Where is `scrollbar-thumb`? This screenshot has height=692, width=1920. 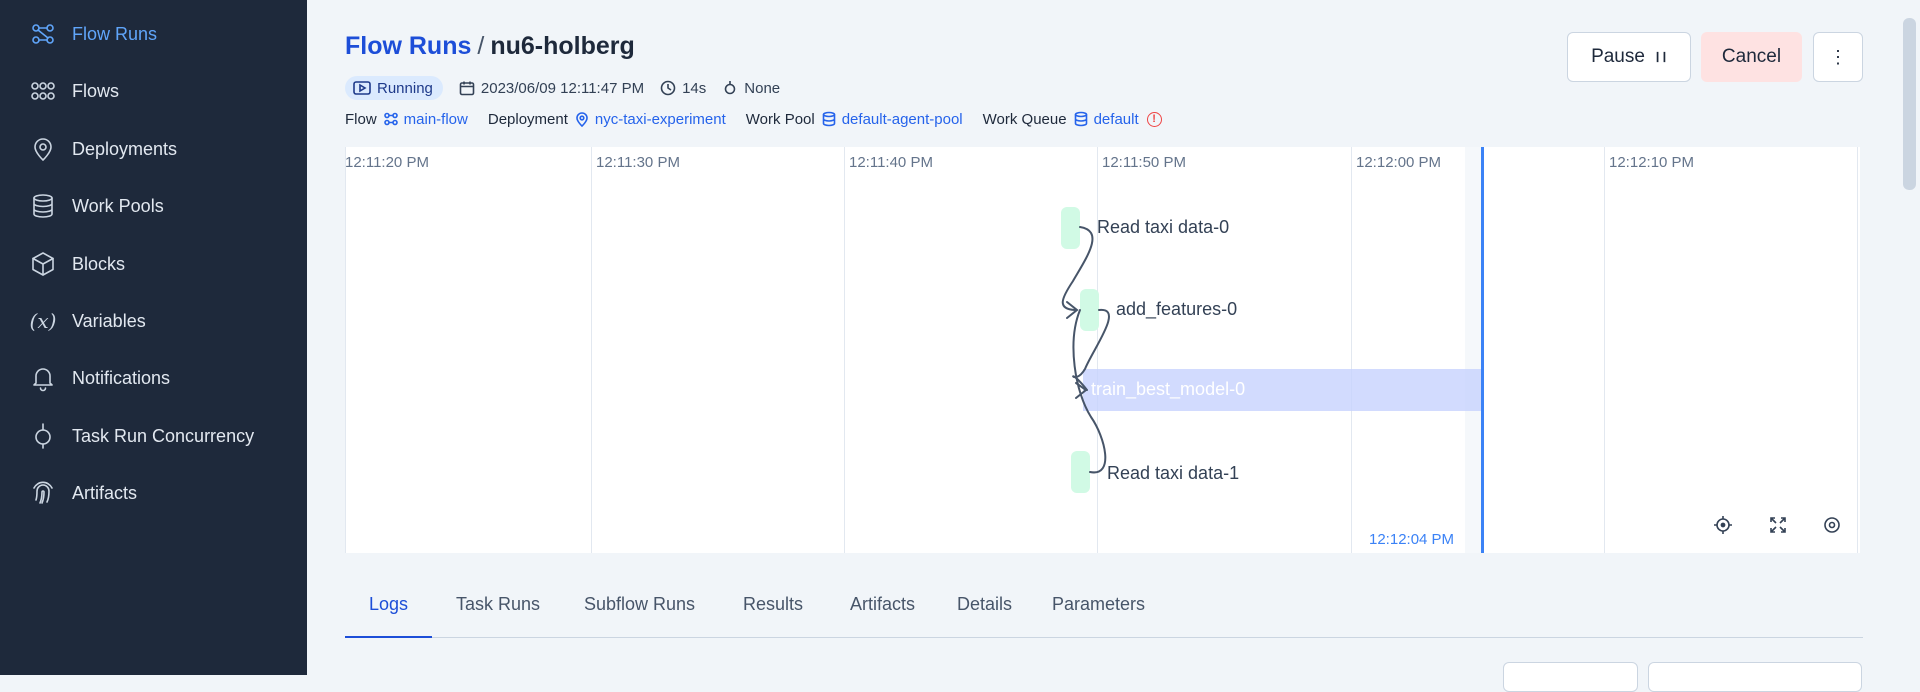
scrollbar-thumb is located at coordinates (1909, 104).